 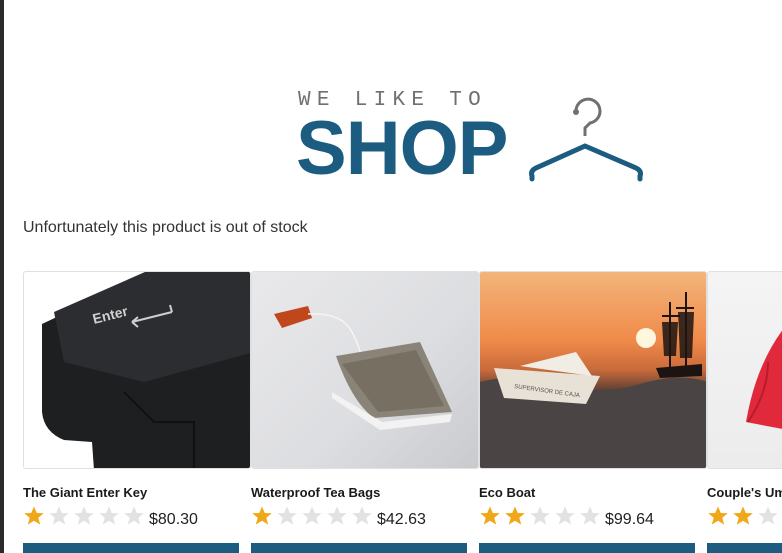 What do you see at coordinates (586, 139) in the screenshot?
I see `hanger-icon` at bounding box center [586, 139].